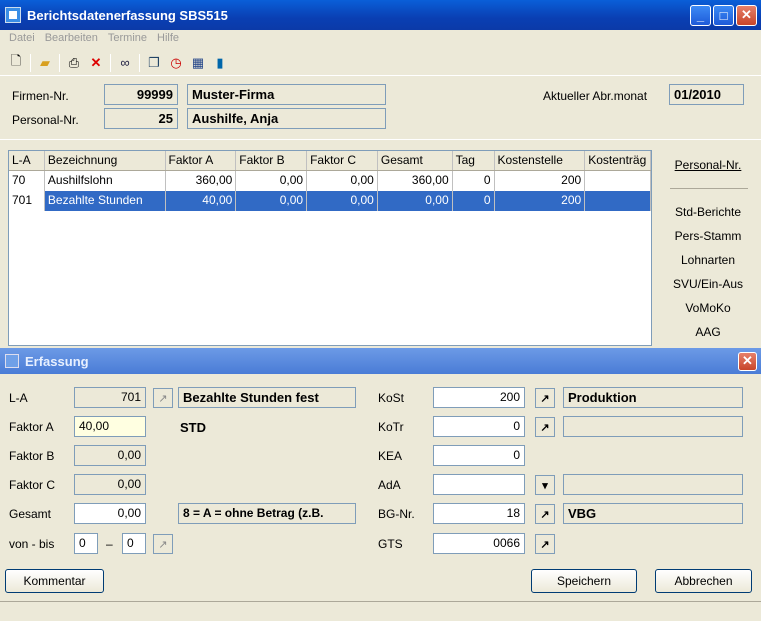 The image size is (761, 621). What do you see at coordinates (201, 201) in the screenshot?
I see `cell-faktor-a: 40,00` at bounding box center [201, 201].